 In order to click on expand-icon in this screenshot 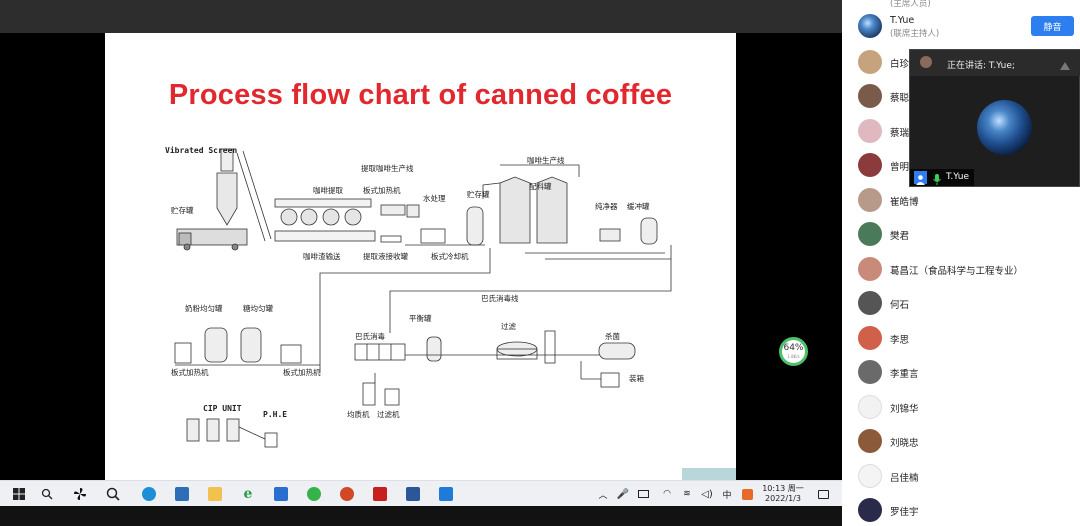, I will do `click(1065, 63)`.